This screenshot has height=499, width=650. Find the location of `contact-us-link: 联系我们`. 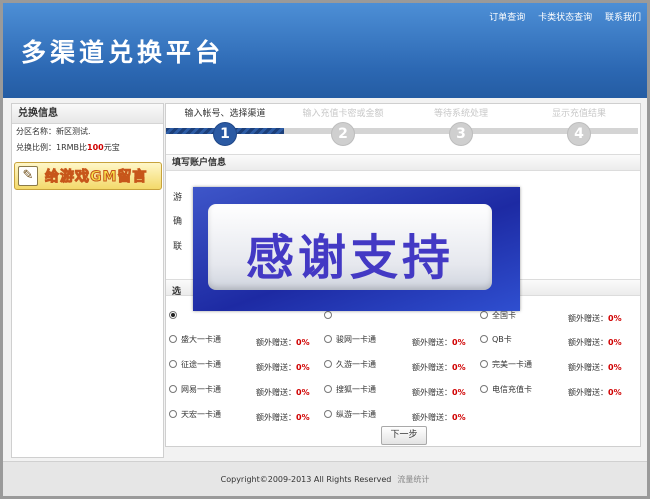

contact-us-link: 联系我们 is located at coordinates (623, 18).